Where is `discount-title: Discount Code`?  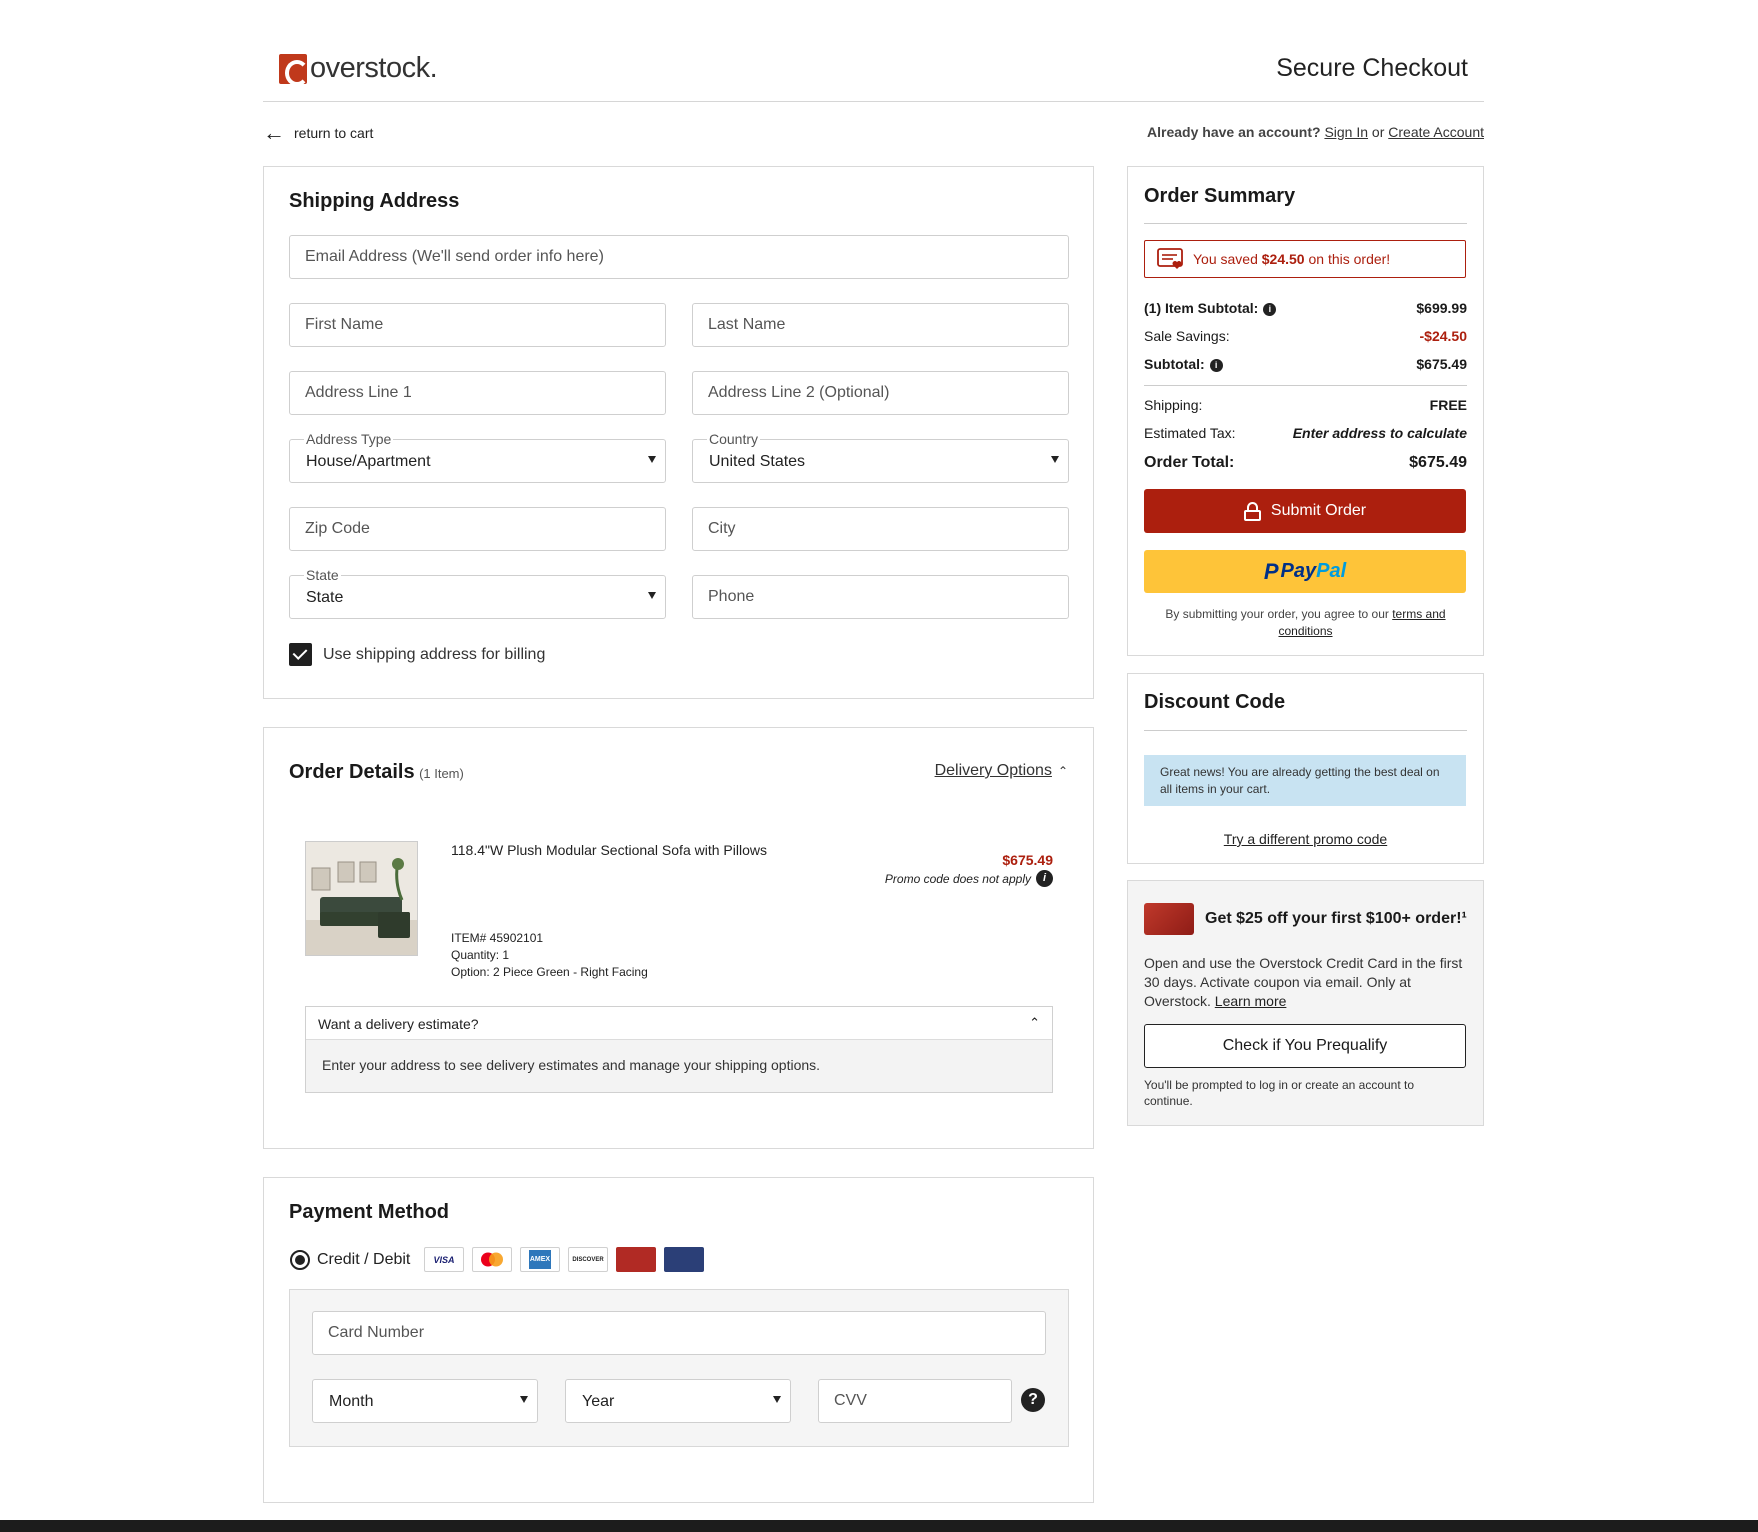
discount-title: Discount Code is located at coordinates (1215, 702).